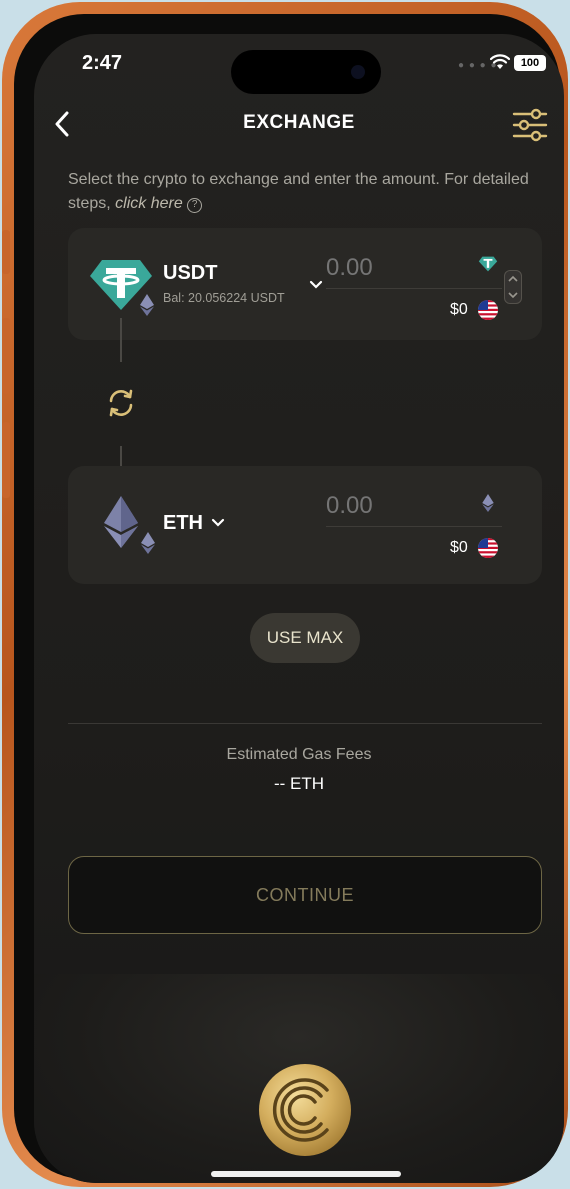 Image resolution: width=570 pixels, height=1189 pixels. I want to click on use-max-button: USE MAX, so click(305, 638).